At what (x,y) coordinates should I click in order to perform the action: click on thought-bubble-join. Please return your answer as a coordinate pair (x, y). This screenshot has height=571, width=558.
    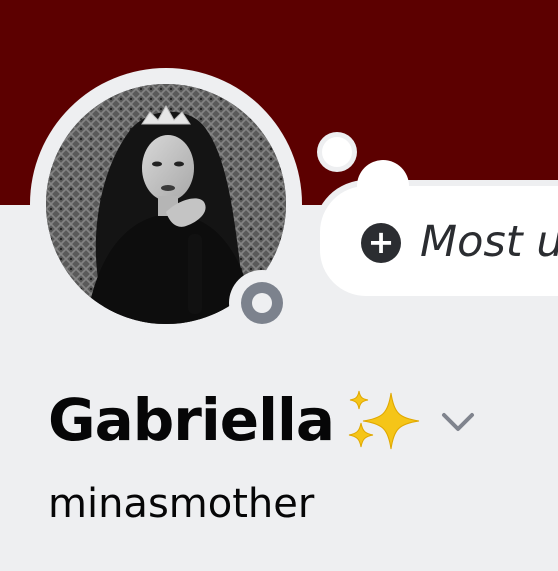
    Looking at the image, I should click on (383, 201).